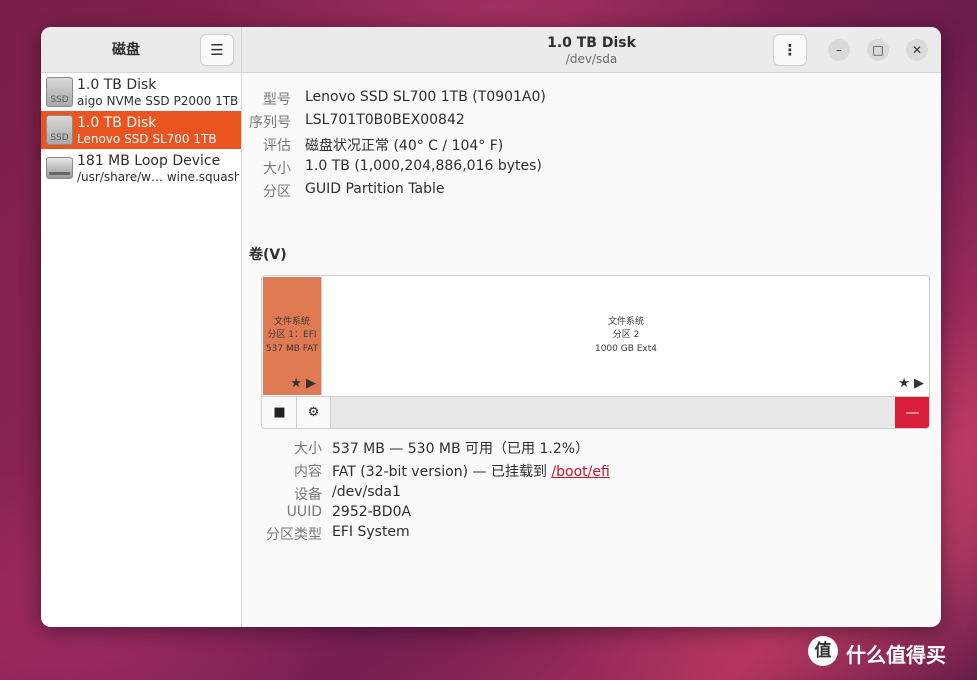 Image resolution: width=977 pixels, height=680 pixels. I want to click on watermark: 值 什么值得买, so click(888, 653).